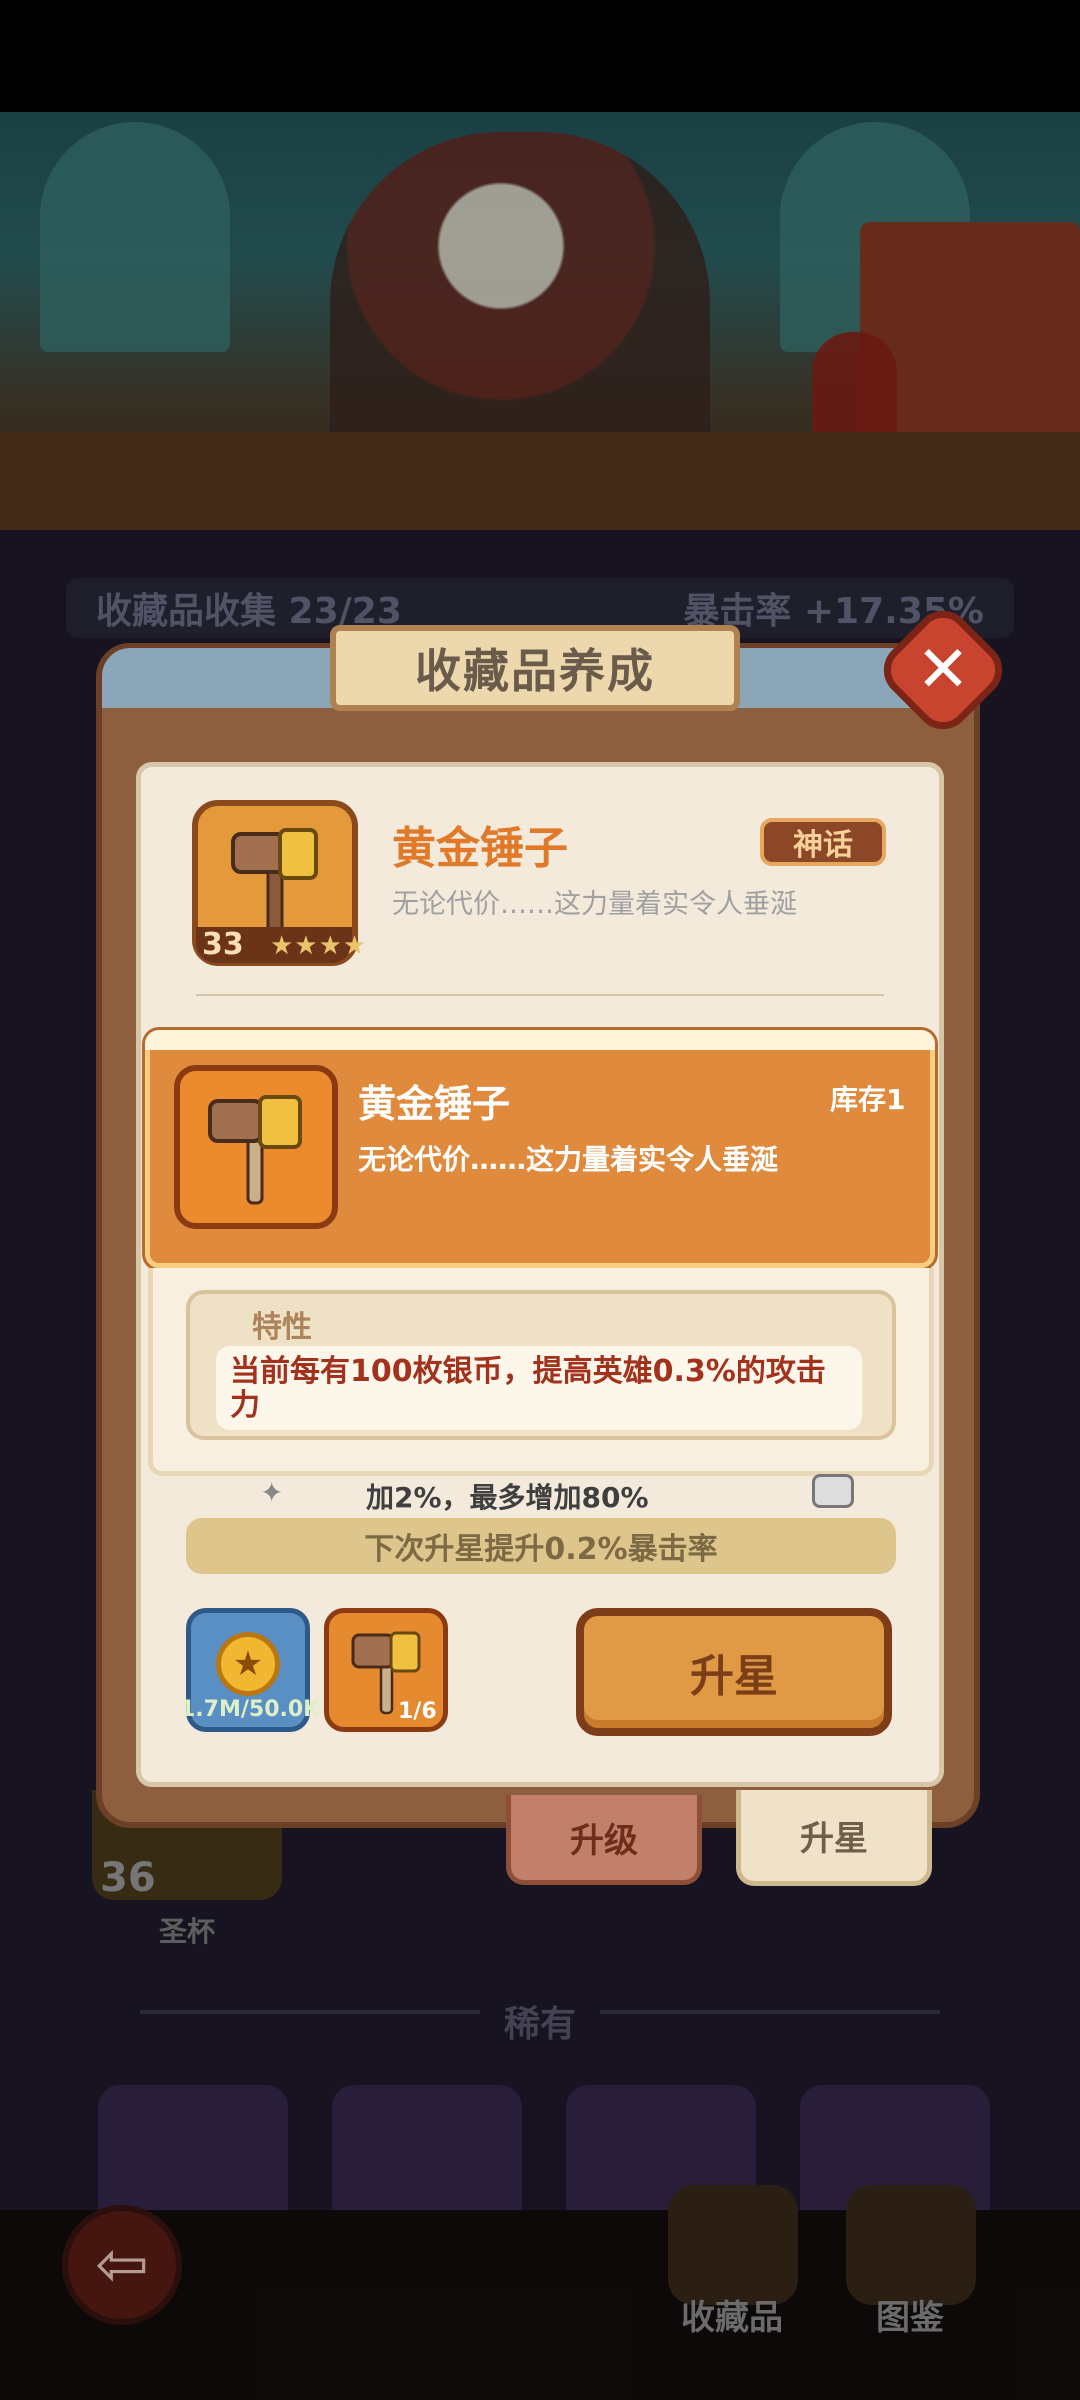  I want to click on item-name: 黄金锤子, so click(480, 848).